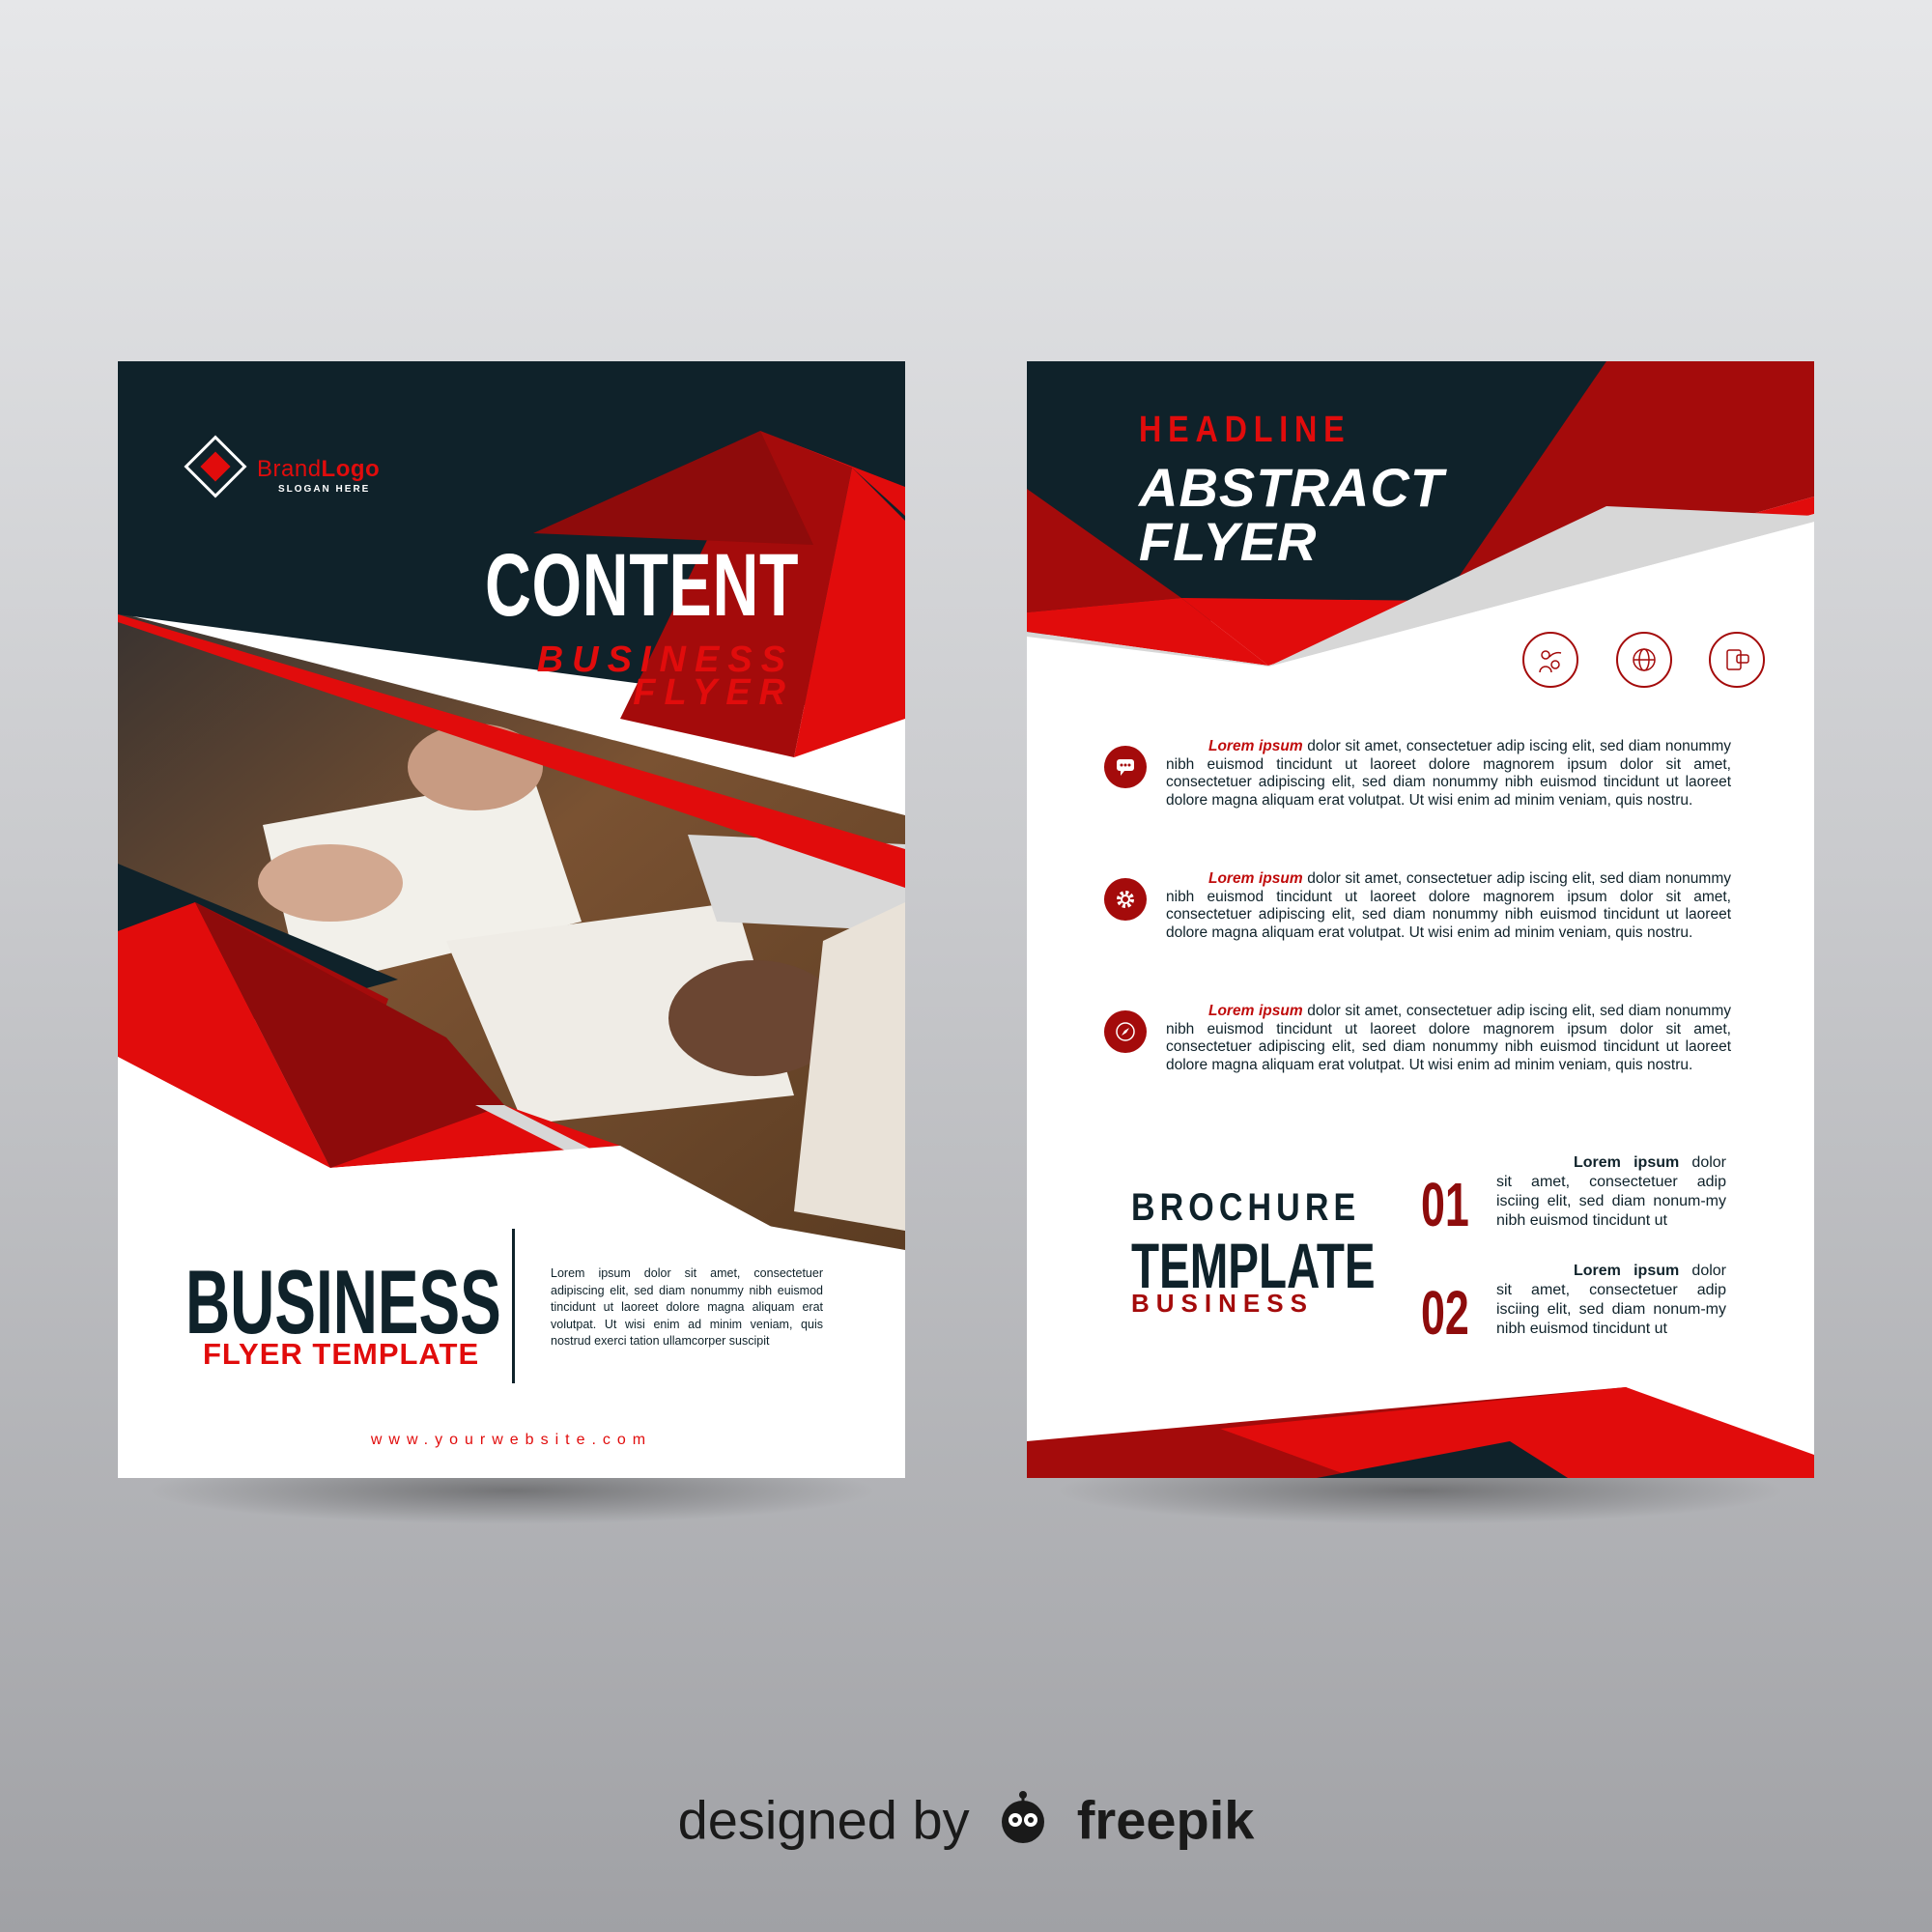  I want to click on number-02: 02, so click(1445, 1313).